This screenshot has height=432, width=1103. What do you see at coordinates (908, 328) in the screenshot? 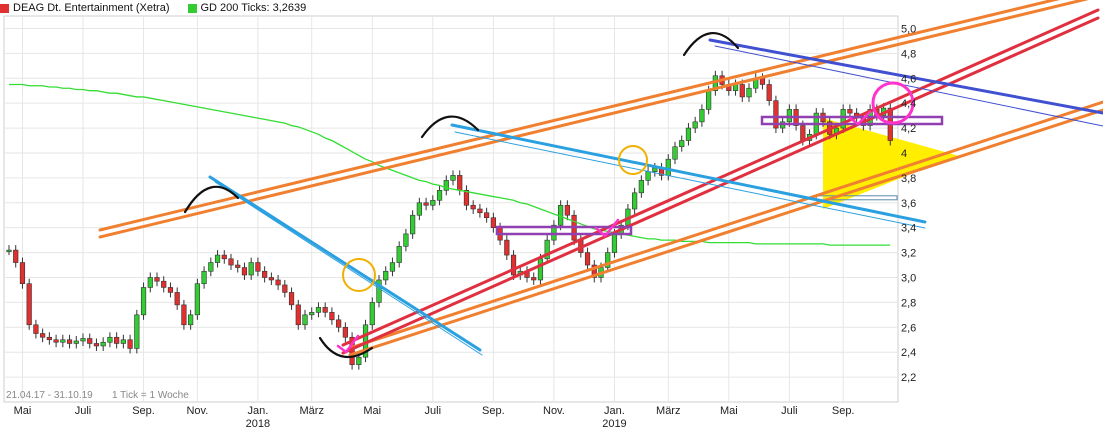
I see `y-tick-label: 2,6` at bounding box center [908, 328].